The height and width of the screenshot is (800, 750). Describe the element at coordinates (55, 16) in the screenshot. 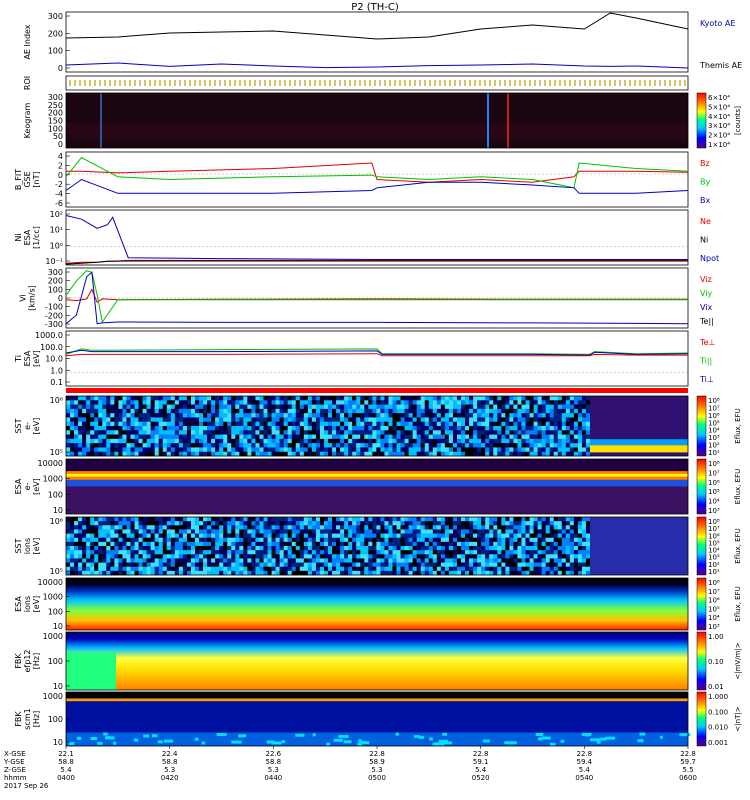

I see `y-tick-label: 300` at that location.